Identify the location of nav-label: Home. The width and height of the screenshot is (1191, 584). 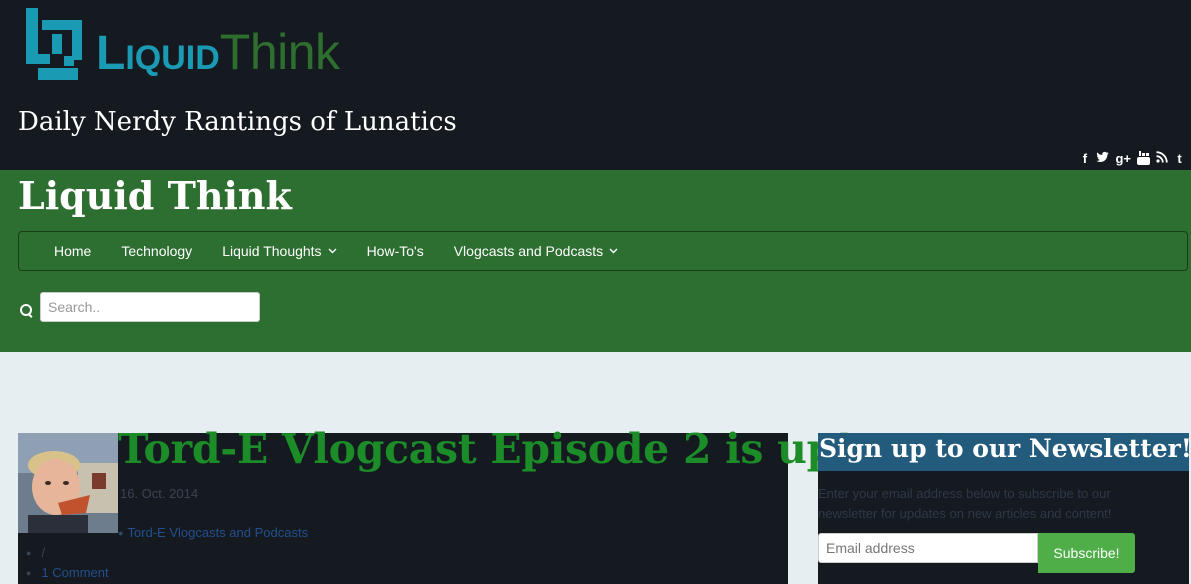
(73, 251).